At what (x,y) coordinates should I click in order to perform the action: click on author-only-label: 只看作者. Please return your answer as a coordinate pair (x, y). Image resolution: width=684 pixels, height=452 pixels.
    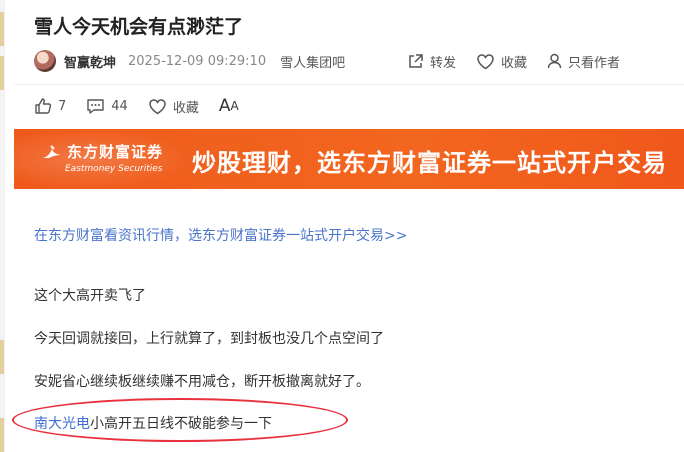
    Looking at the image, I should click on (594, 63).